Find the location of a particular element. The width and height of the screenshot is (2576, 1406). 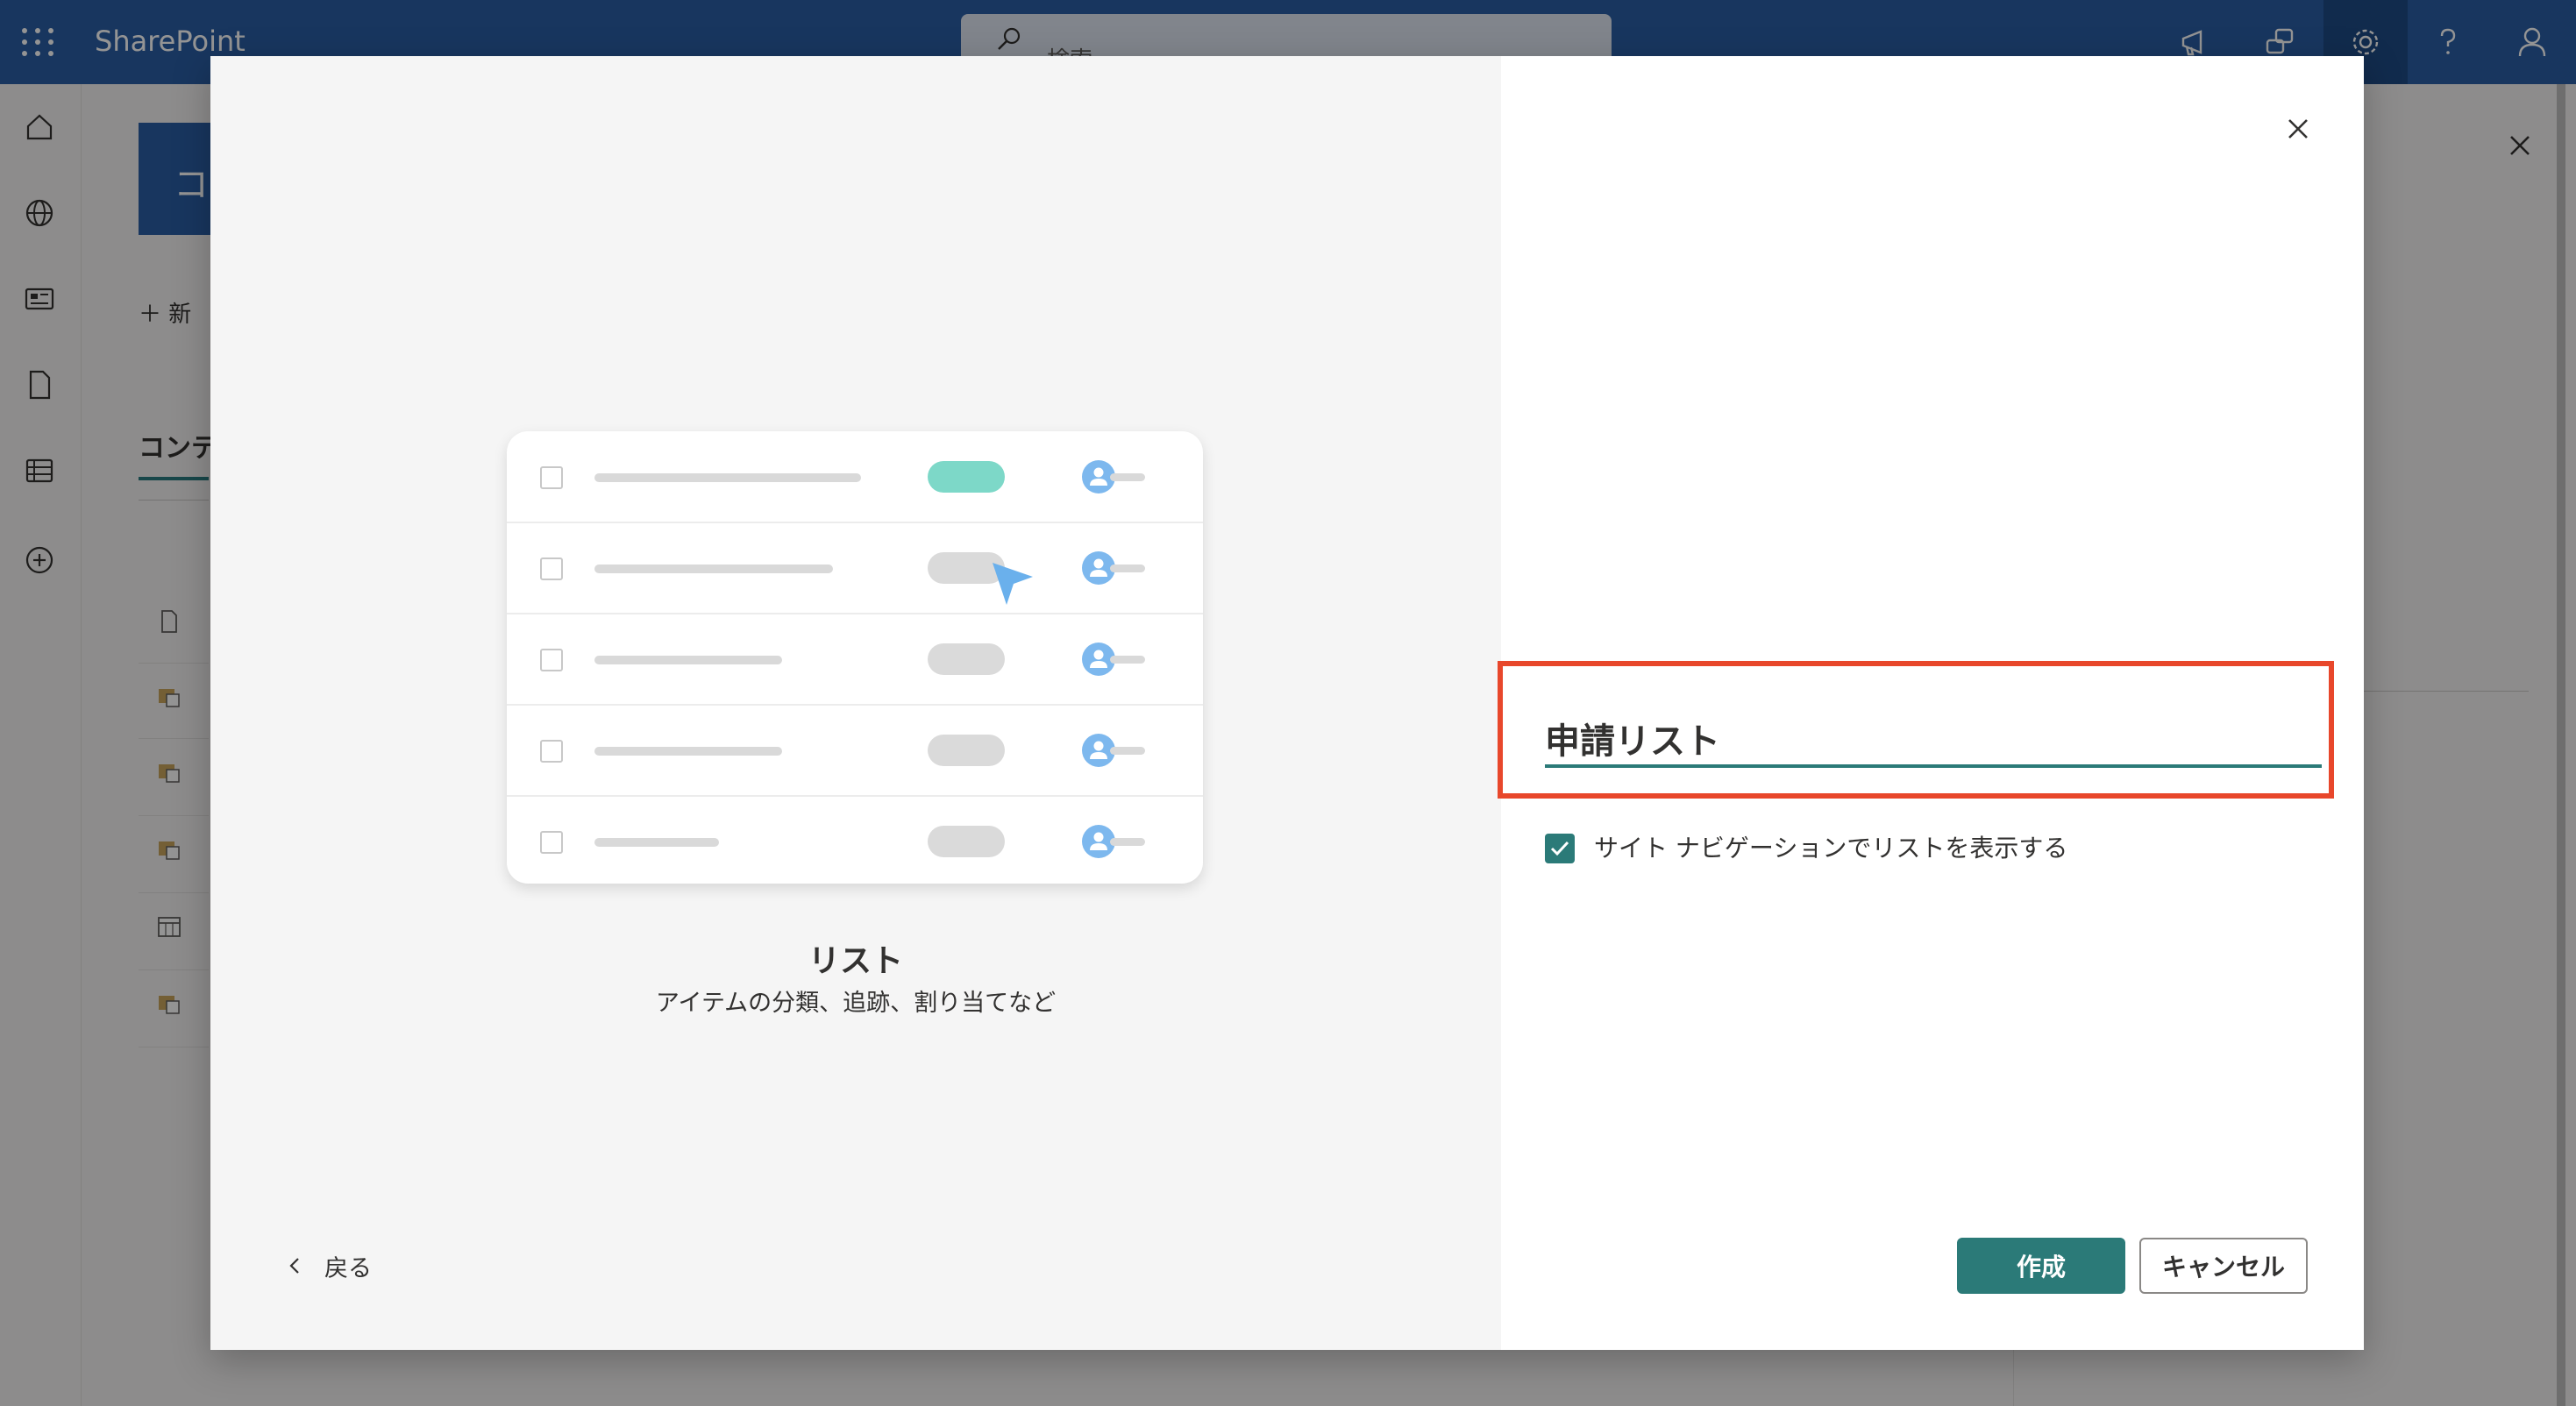

back-label: 戻る is located at coordinates (348, 1268).